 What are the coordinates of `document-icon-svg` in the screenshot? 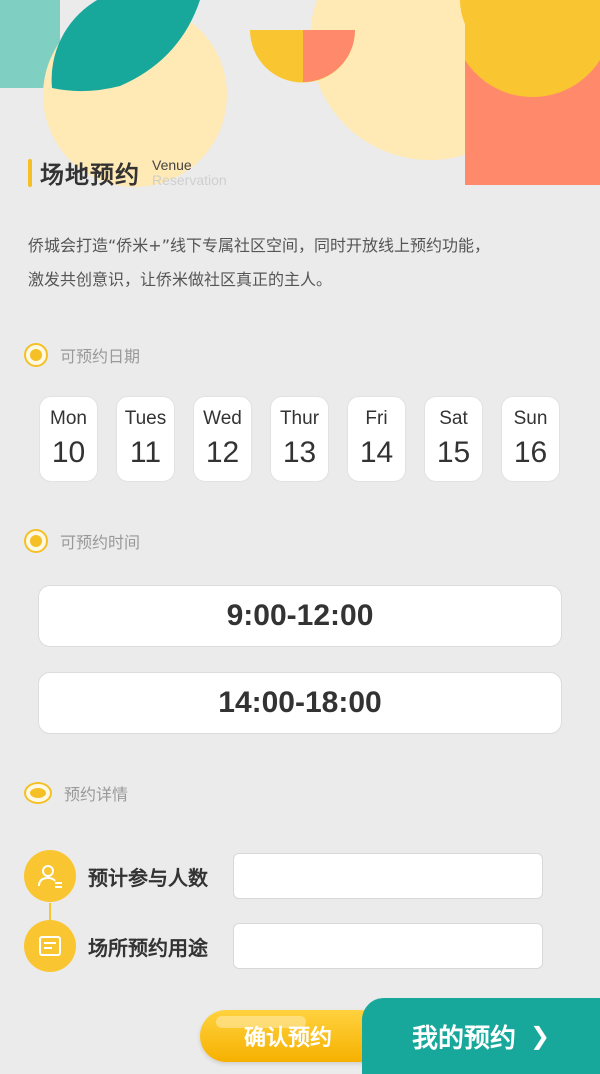 It's located at (50, 946).